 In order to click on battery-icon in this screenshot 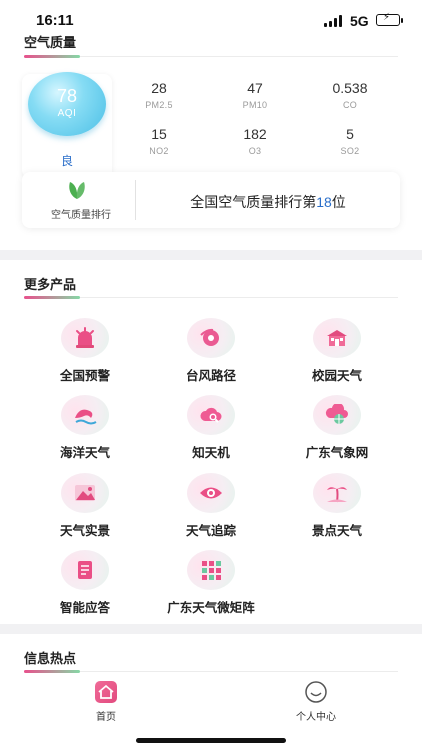, I will do `click(388, 20)`.